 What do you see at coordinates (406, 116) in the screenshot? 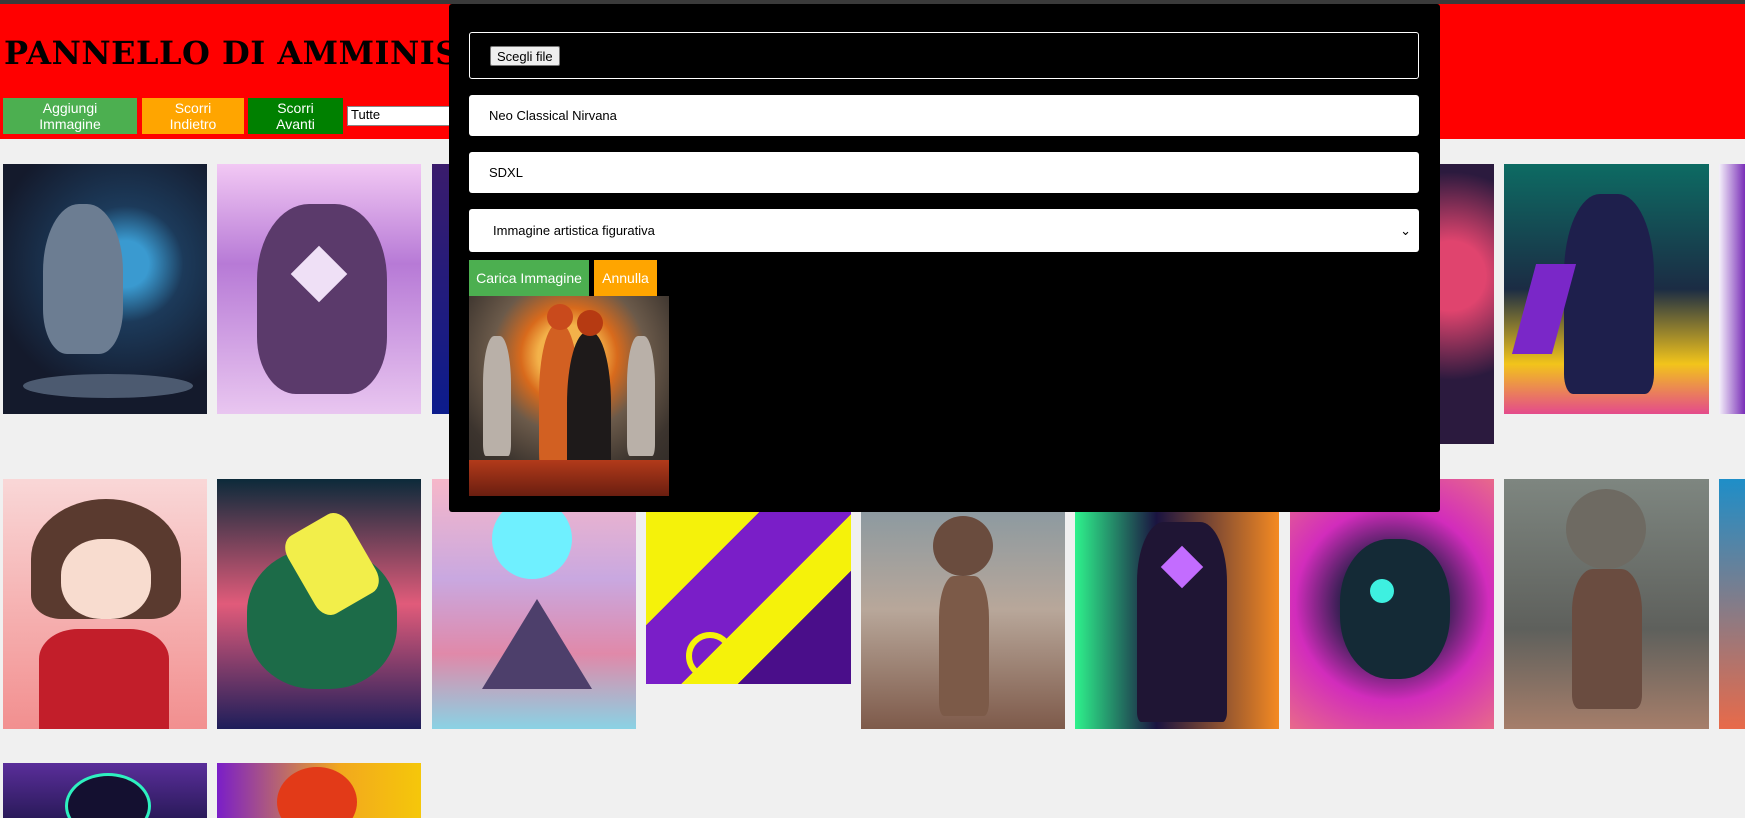
I see `category-filter-select: Tutte` at bounding box center [406, 116].